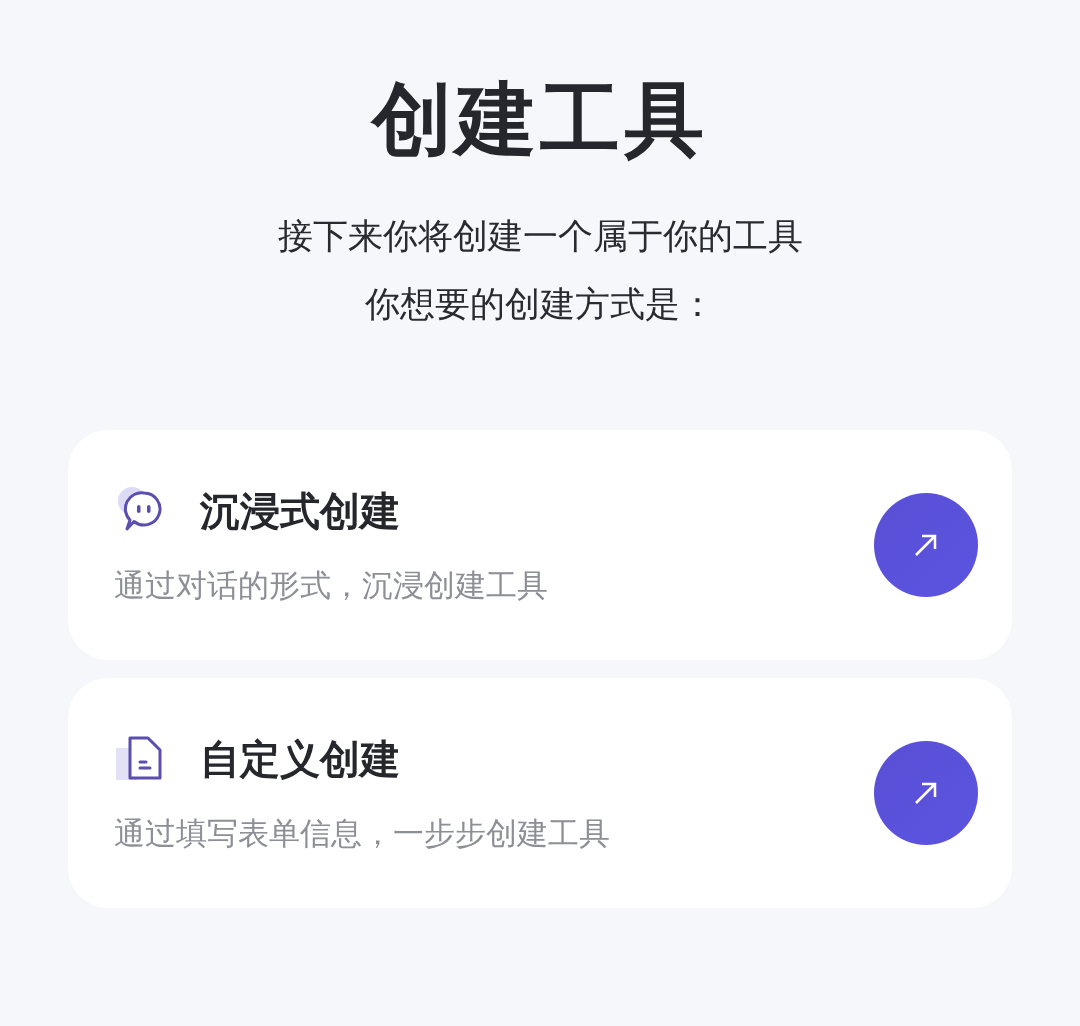  I want to click on intro-text: 你想要的创建方式是：, so click(540, 304).